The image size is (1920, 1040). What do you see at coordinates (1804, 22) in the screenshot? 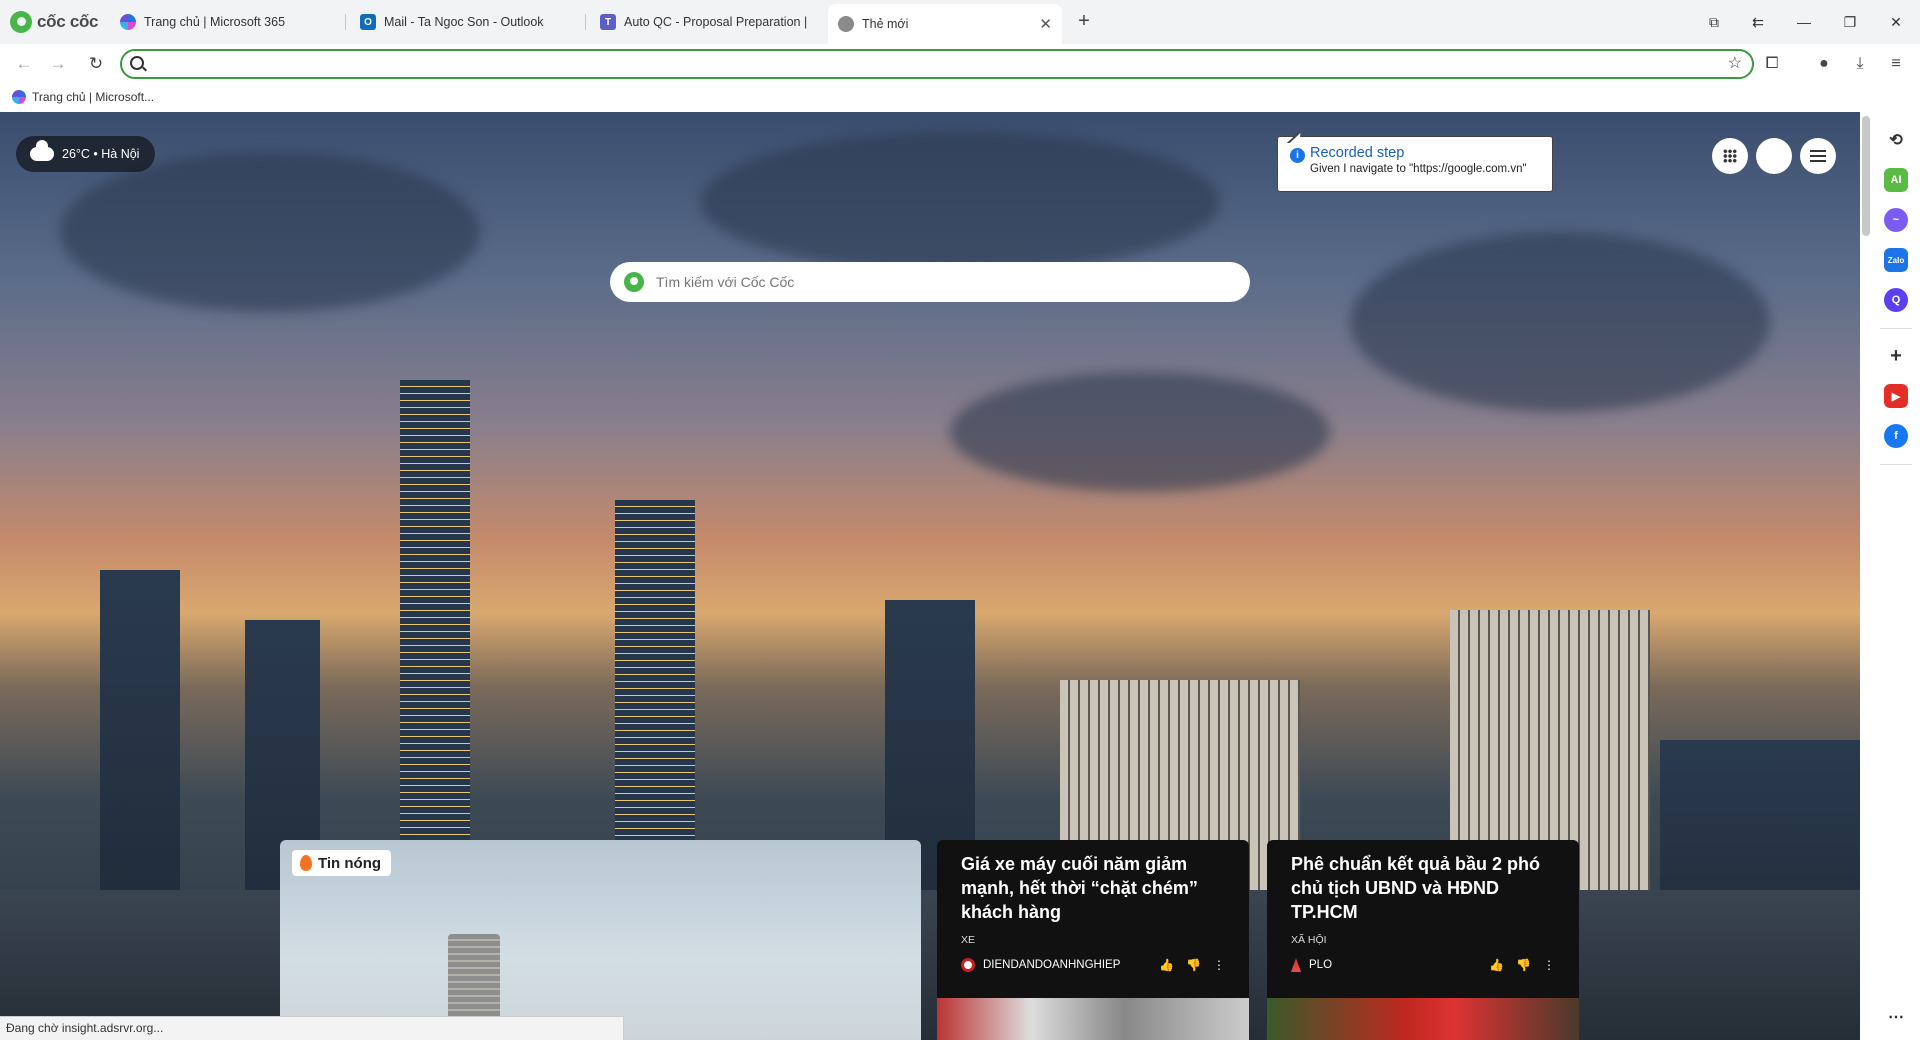
I see `minimize-button: —` at bounding box center [1804, 22].